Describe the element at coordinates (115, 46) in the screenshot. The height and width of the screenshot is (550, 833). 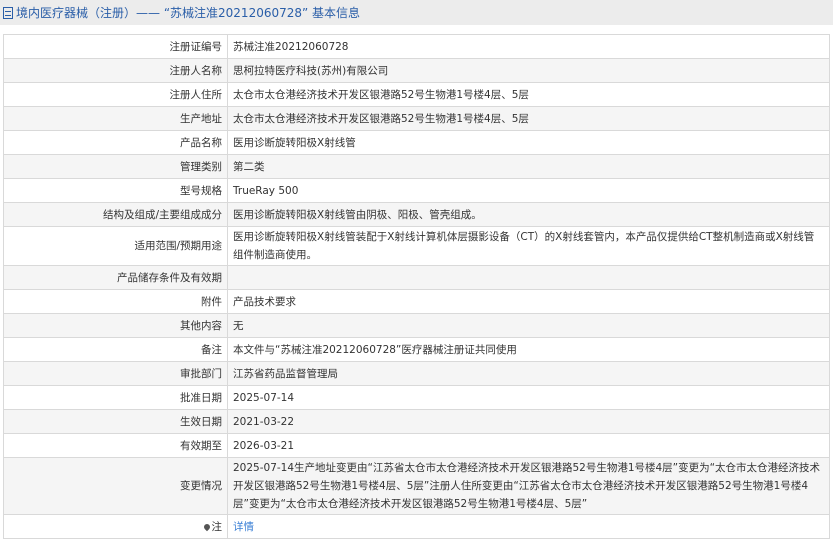
I see `field-label: 注册证编号` at that location.